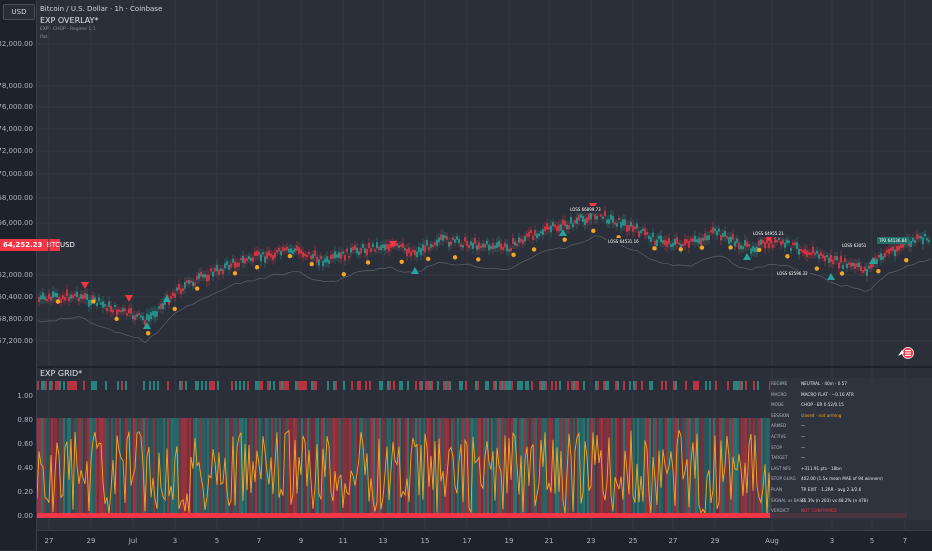  What do you see at coordinates (788, 425) in the screenshot?
I see `dashboard-row: ARMED —` at bounding box center [788, 425].